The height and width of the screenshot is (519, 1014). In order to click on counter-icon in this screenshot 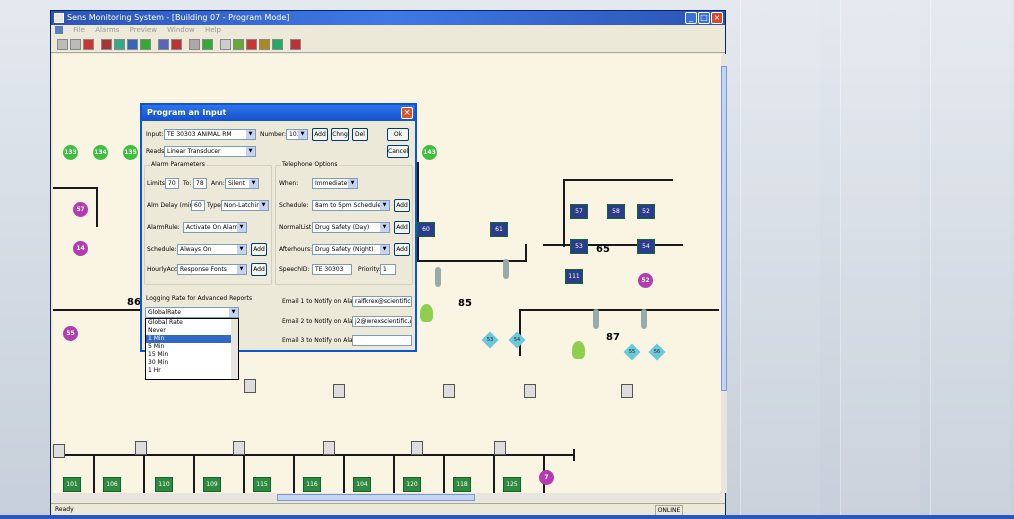, I will do `click(277, 44)`.